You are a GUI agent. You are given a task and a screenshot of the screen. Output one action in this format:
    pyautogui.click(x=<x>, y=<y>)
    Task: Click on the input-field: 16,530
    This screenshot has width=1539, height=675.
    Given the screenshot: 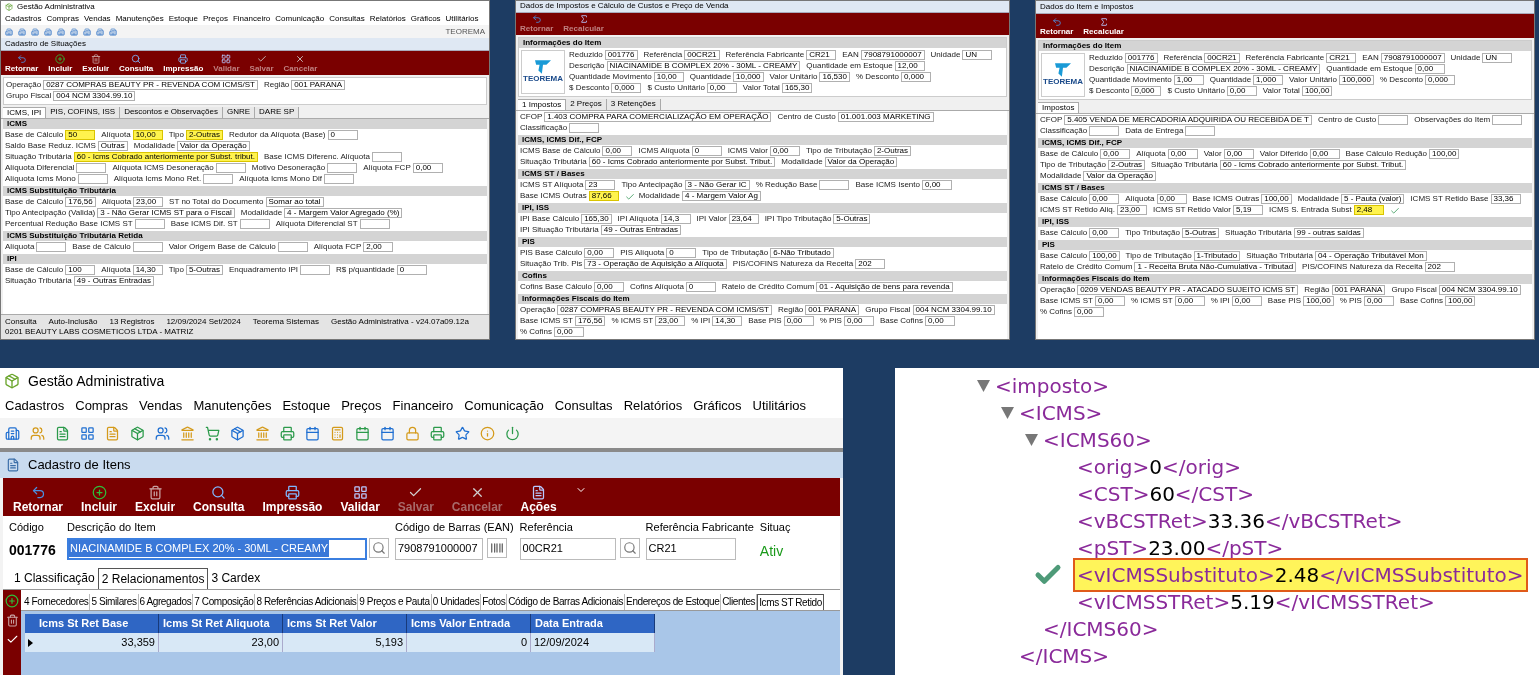 What is the action you would take?
    pyautogui.click(x=834, y=77)
    